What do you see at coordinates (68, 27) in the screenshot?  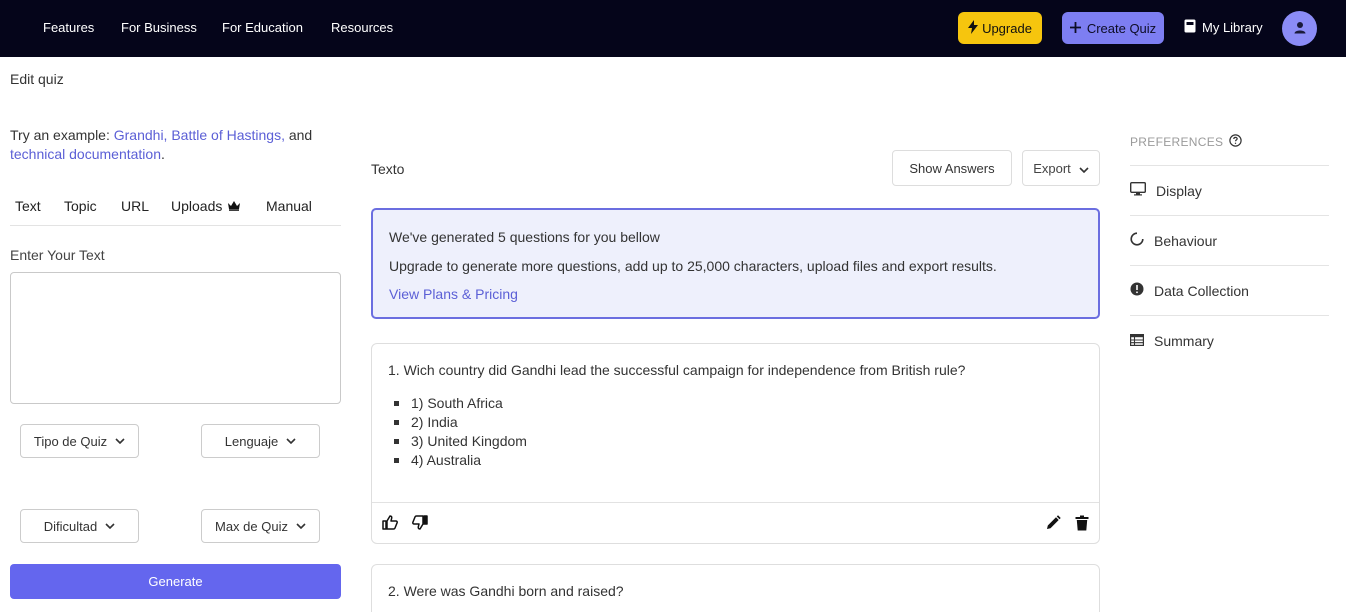 I see `nav-link-features: Features` at bounding box center [68, 27].